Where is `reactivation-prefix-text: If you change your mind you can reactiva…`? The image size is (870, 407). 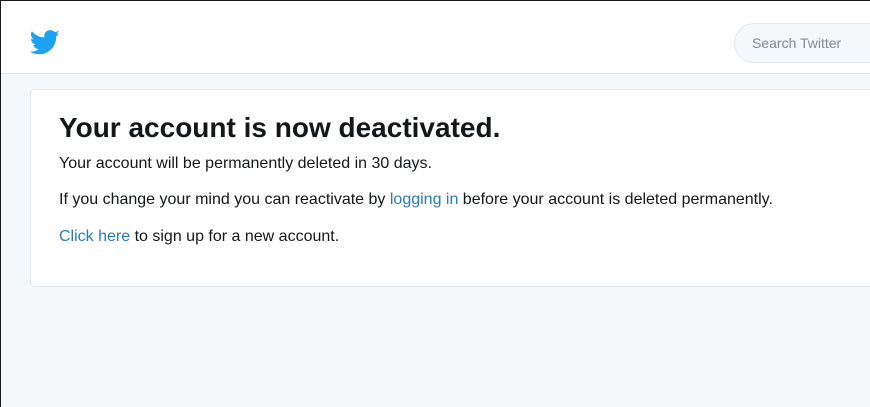
reactivation-prefix-text: If you change your mind you can reactiva… is located at coordinates (224, 199).